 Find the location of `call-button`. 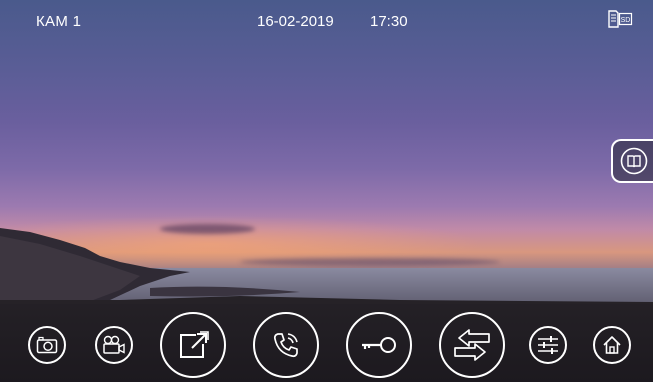

call-button is located at coordinates (286, 345).